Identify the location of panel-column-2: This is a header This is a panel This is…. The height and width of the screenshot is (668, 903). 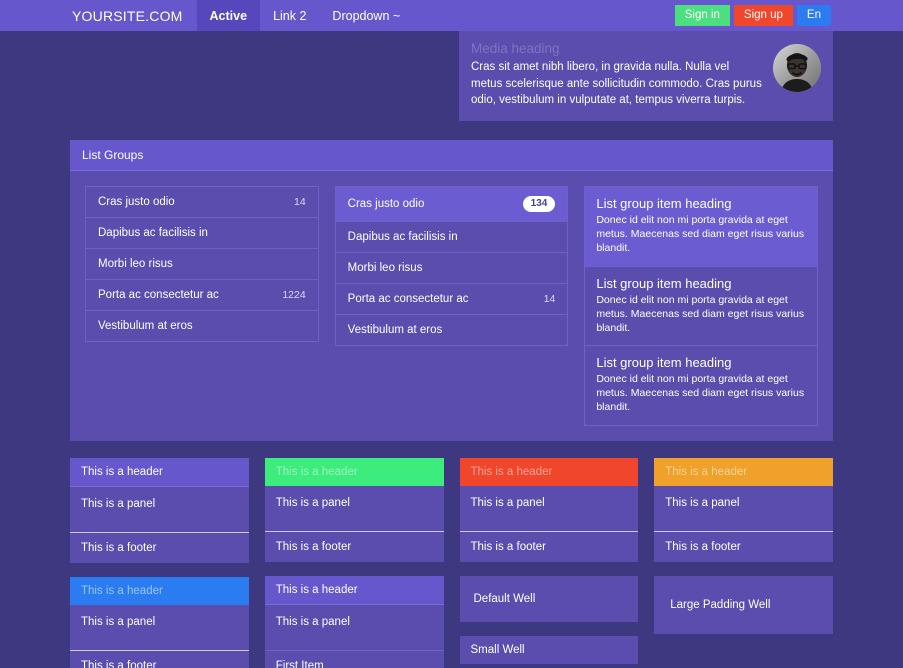
(354, 562).